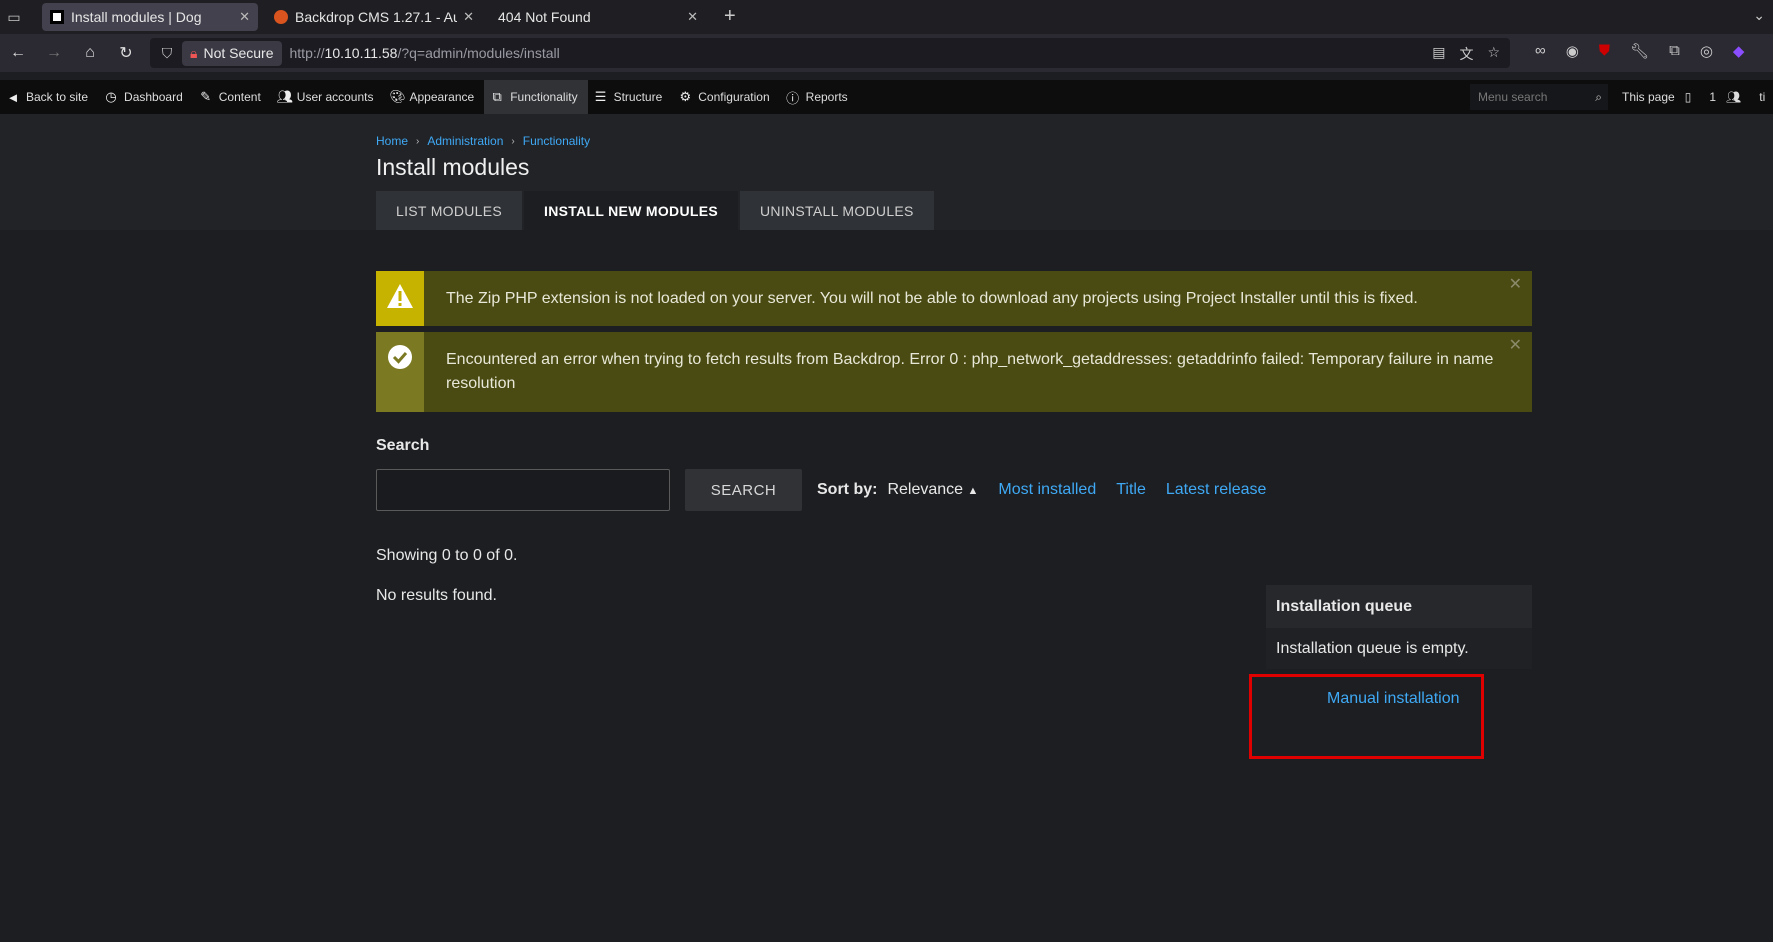  I want to click on search-input, so click(523, 490).